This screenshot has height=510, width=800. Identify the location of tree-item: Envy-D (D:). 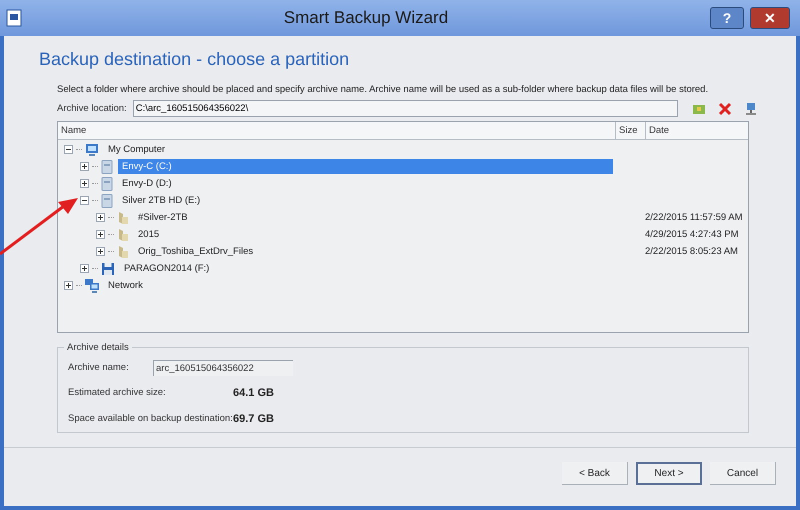
(147, 184).